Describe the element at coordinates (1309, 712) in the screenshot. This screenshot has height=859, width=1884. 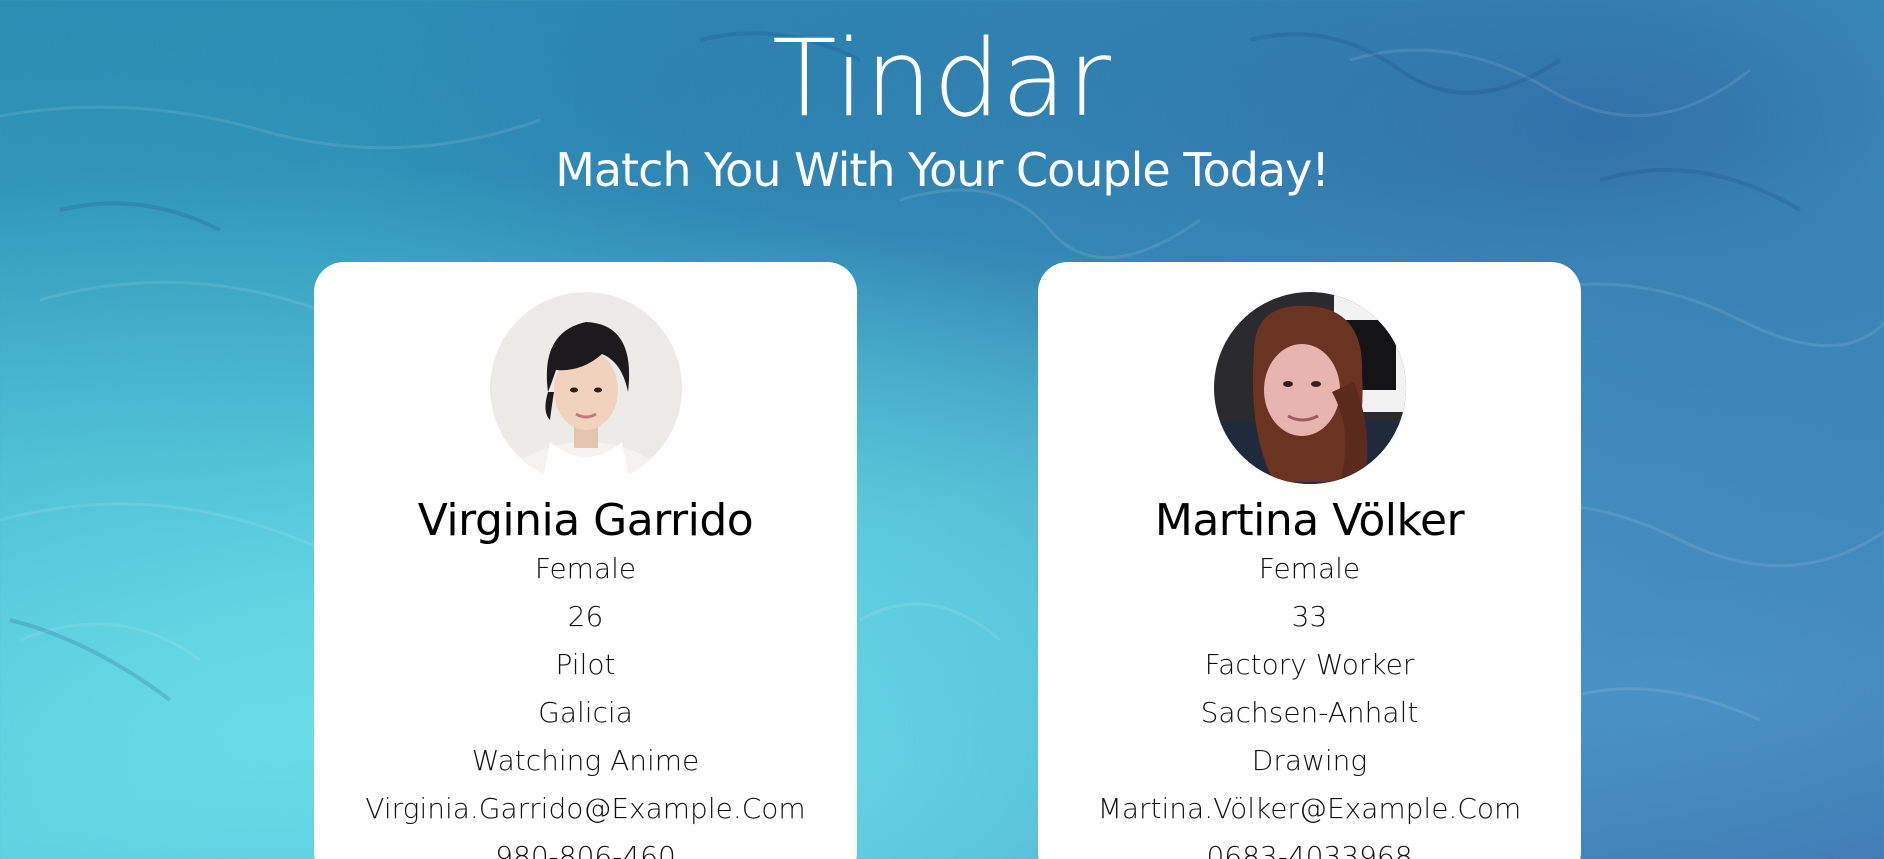
I see `profile-region: Sachsen-Anhalt` at that location.